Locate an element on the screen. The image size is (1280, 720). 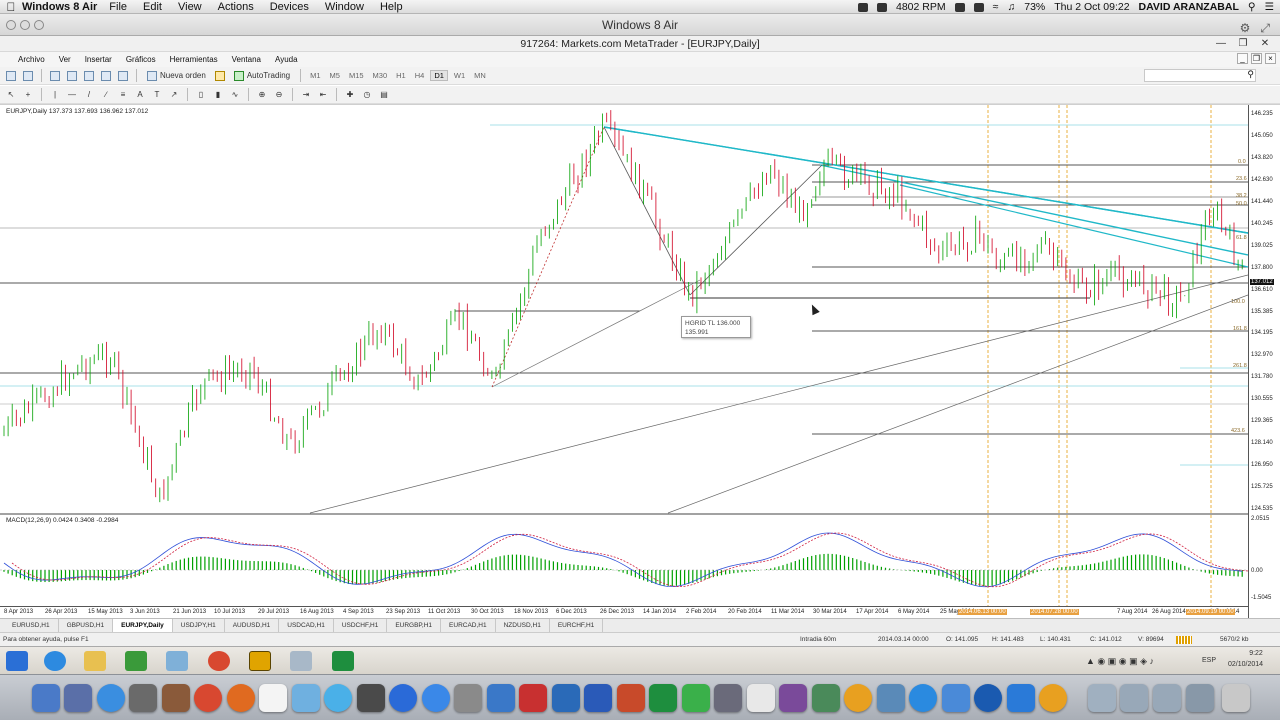
parallels-icon is located at coordinates (533, 698).